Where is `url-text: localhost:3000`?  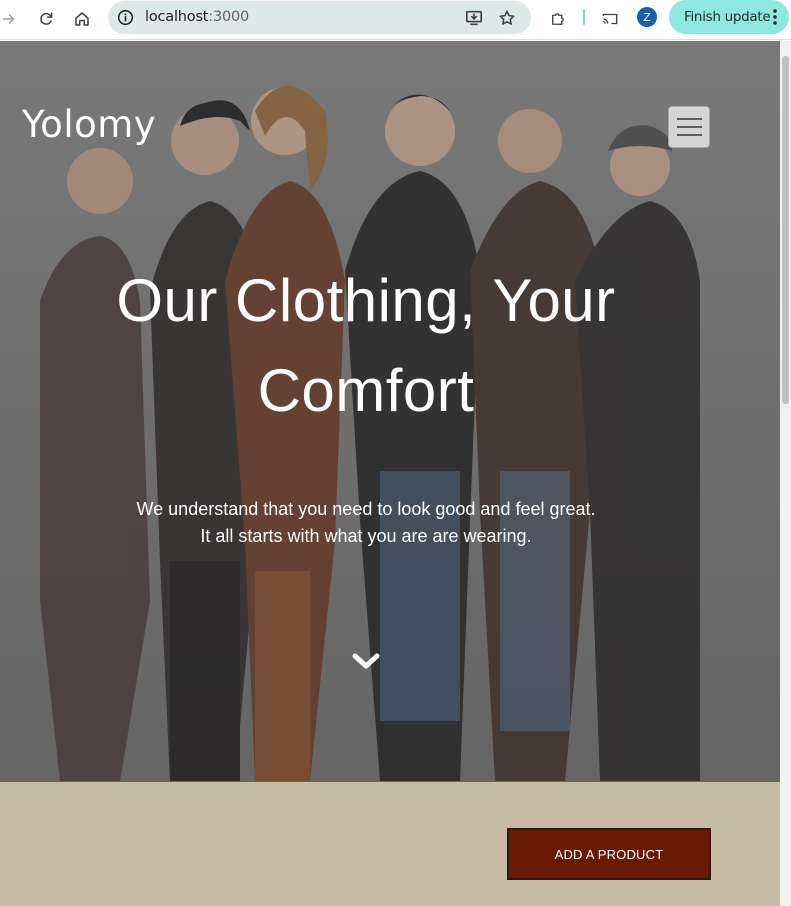 url-text: localhost:3000 is located at coordinates (197, 17).